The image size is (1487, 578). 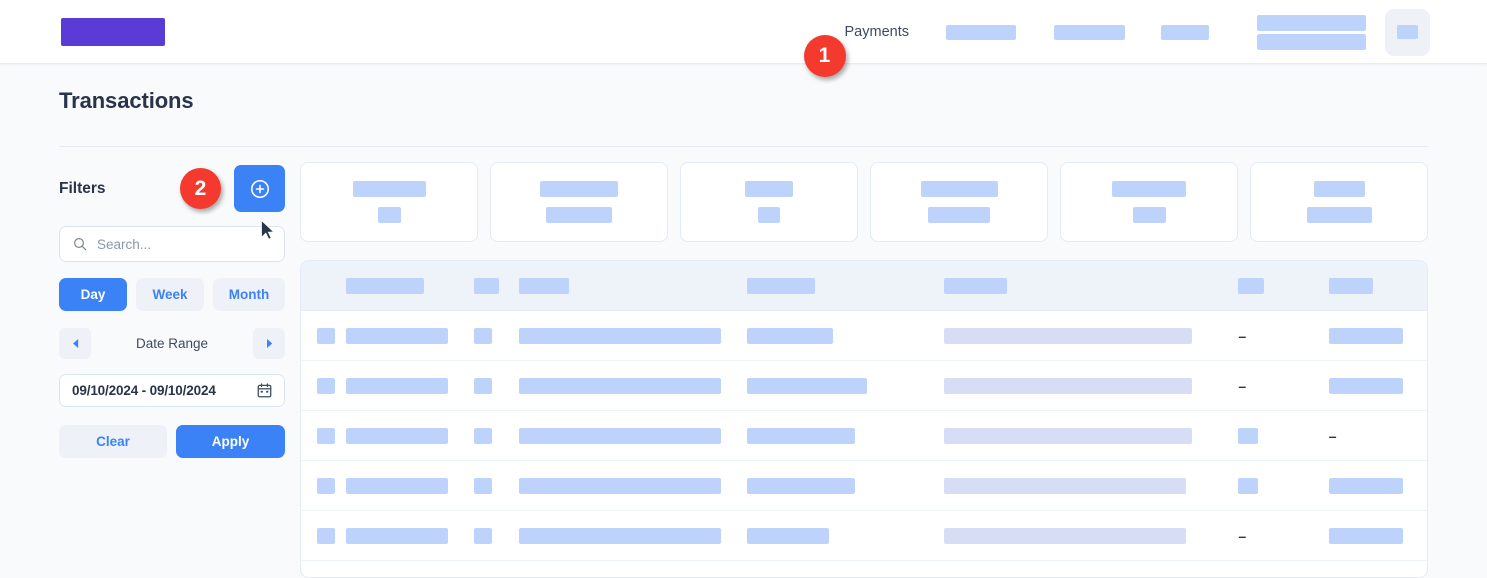 I want to click on date-range-label: Date Range, so click(x=172, y=343).